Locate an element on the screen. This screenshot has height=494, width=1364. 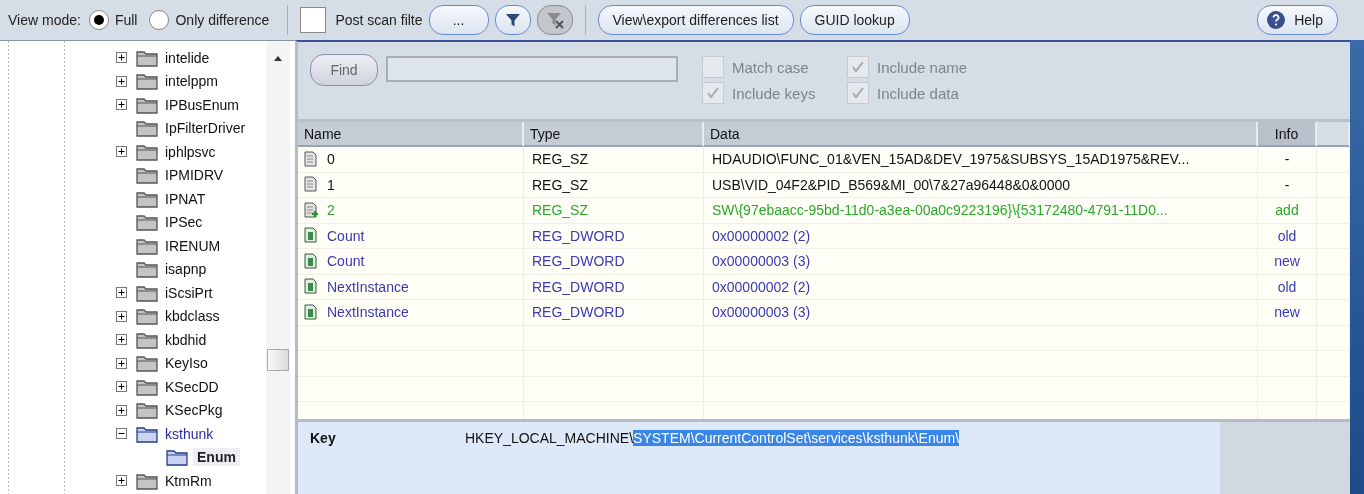
path-text: HKEY_LOCAL_MACHINE\ is located at coordinates (549, 438).